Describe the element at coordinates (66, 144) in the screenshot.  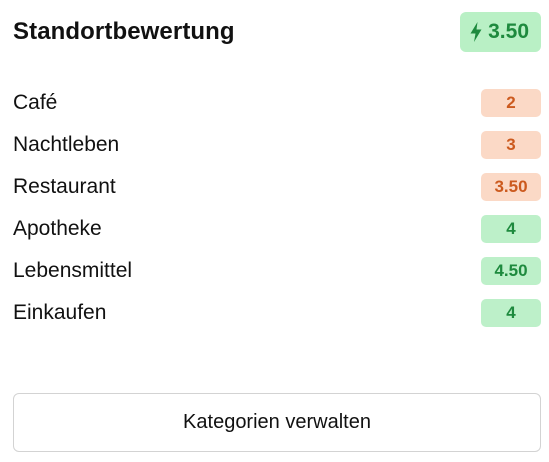
I see `category-label: Nachtleben` at that location.